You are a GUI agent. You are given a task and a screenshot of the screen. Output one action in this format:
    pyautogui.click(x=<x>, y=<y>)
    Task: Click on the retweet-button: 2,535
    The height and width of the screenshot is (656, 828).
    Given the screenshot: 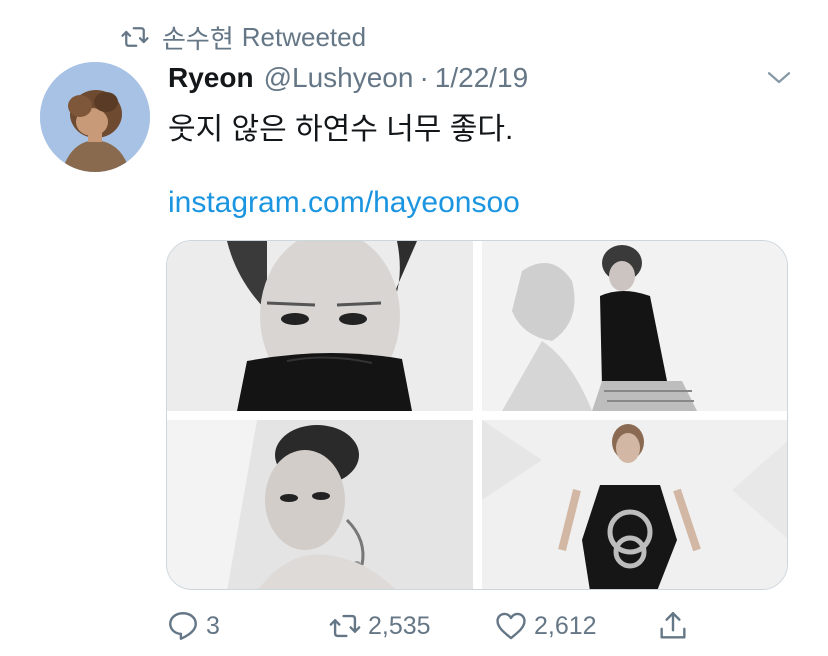 What is the action you would take?
    pyautogui.click(x=379, y=626)
    